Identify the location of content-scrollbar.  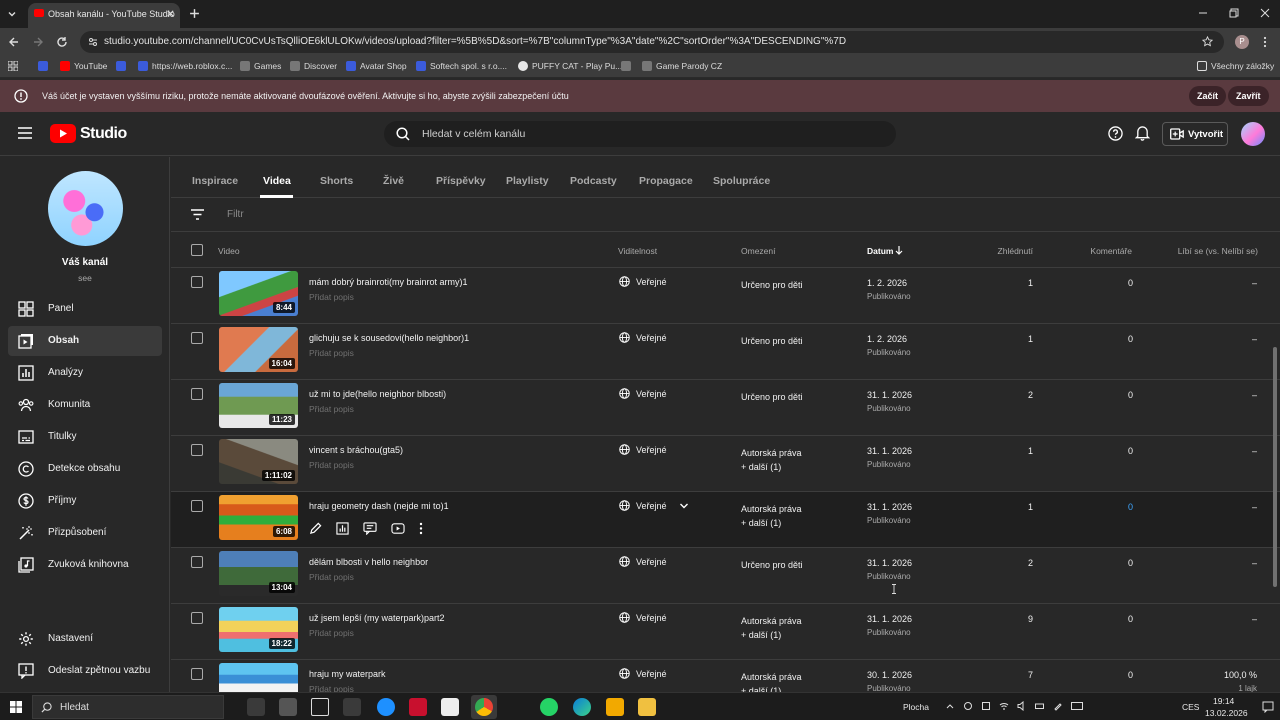
(1275, 467).